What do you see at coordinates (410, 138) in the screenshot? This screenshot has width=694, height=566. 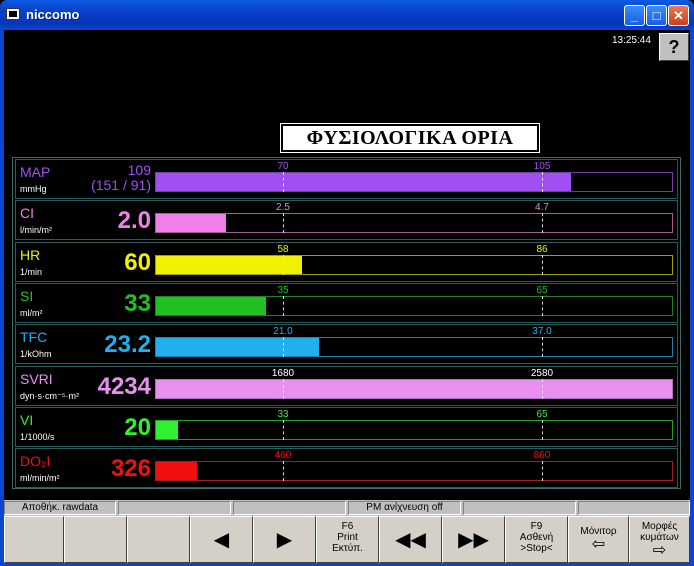 I see `page-title: ΦΥΣΙΟΛΟΓΙΚΑ ΟΡΙΑ` at bounding box center [410, 138].